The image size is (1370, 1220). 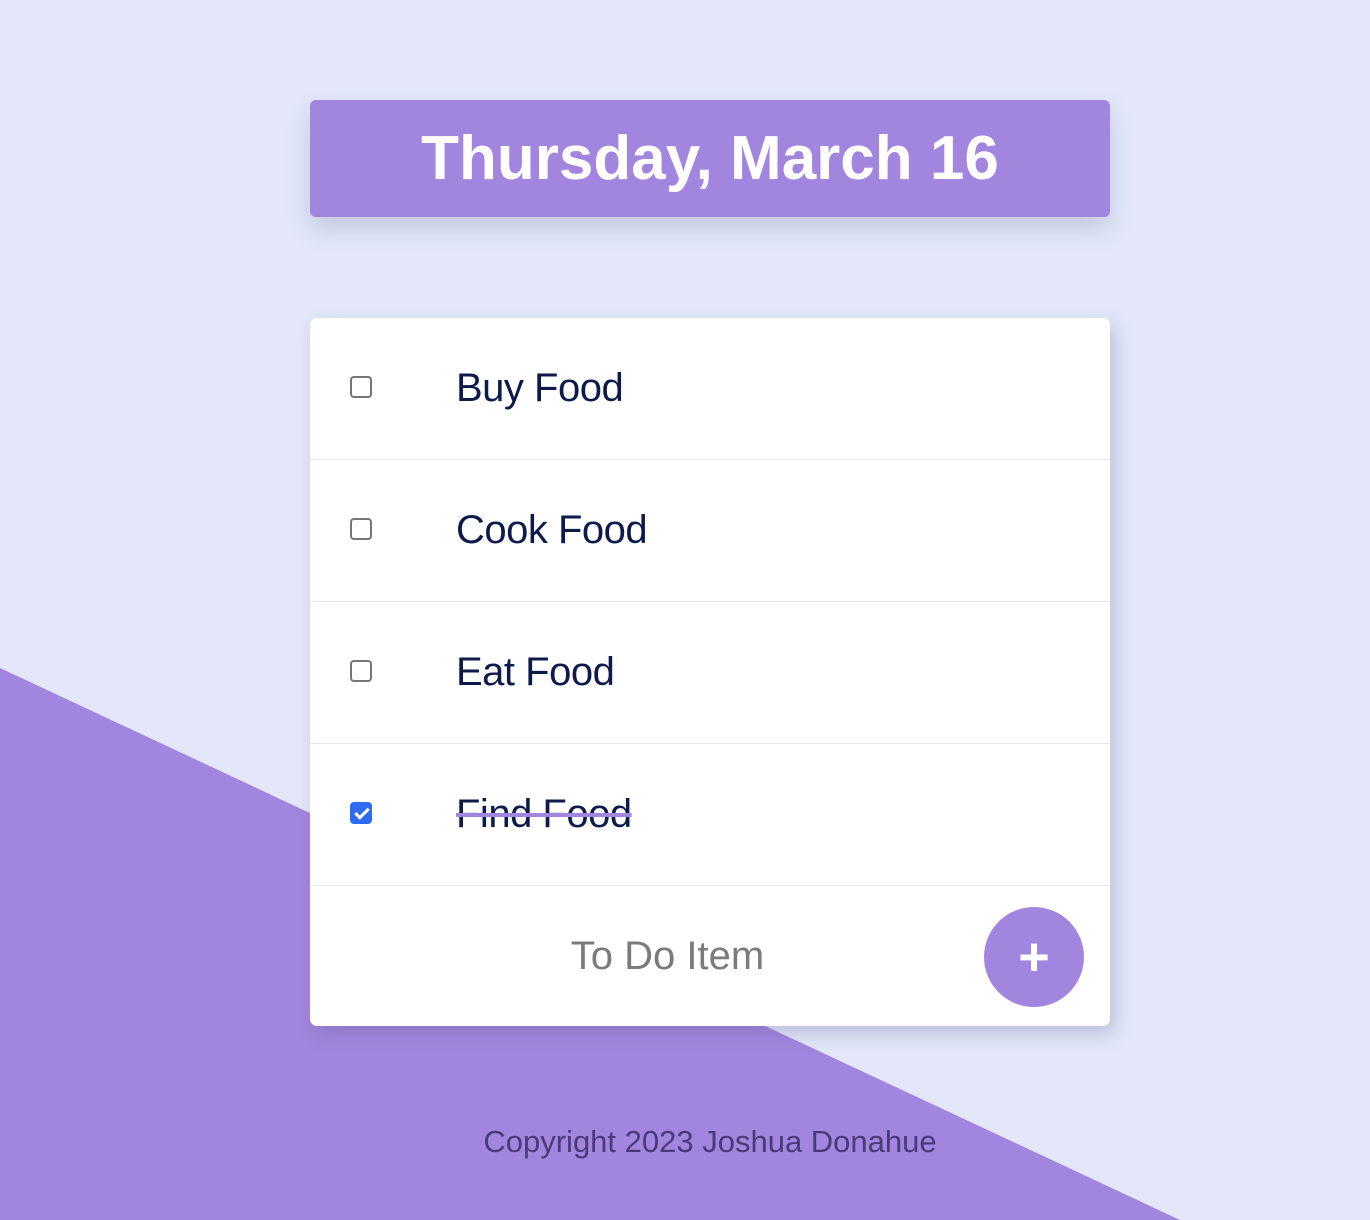 I want to click on new-item-input, so click(x=667, y=956).